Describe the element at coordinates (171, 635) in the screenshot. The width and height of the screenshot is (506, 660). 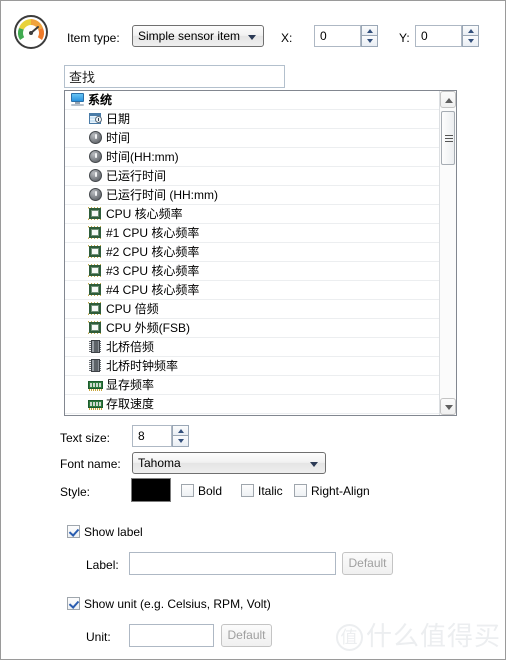
I see `unit-input` at that location.